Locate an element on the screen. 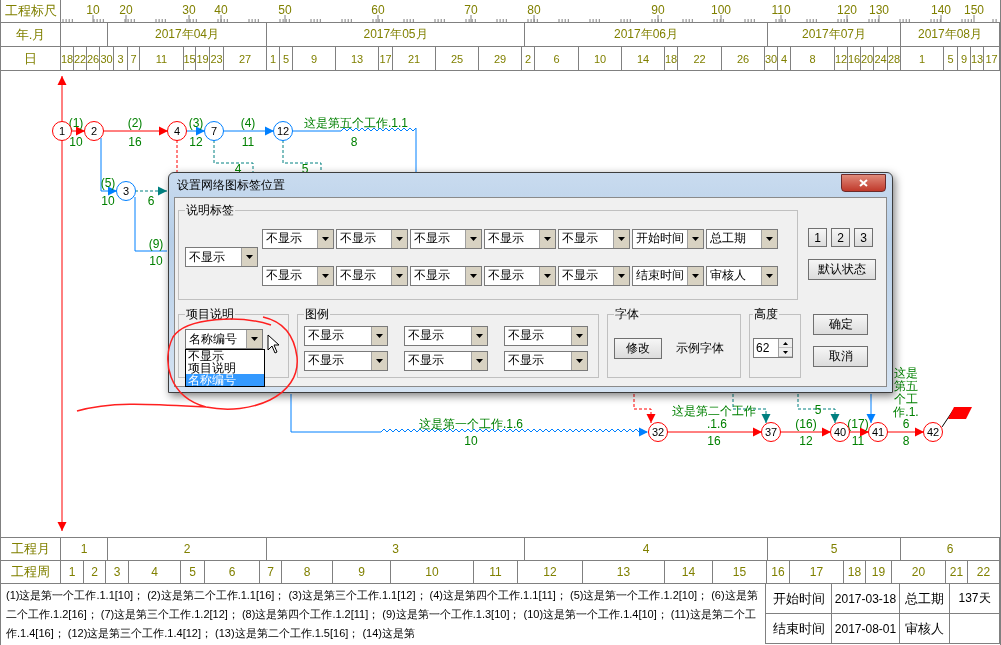  work-label: 这是第五个工作.1.1 is located at coordinates (356, 123).